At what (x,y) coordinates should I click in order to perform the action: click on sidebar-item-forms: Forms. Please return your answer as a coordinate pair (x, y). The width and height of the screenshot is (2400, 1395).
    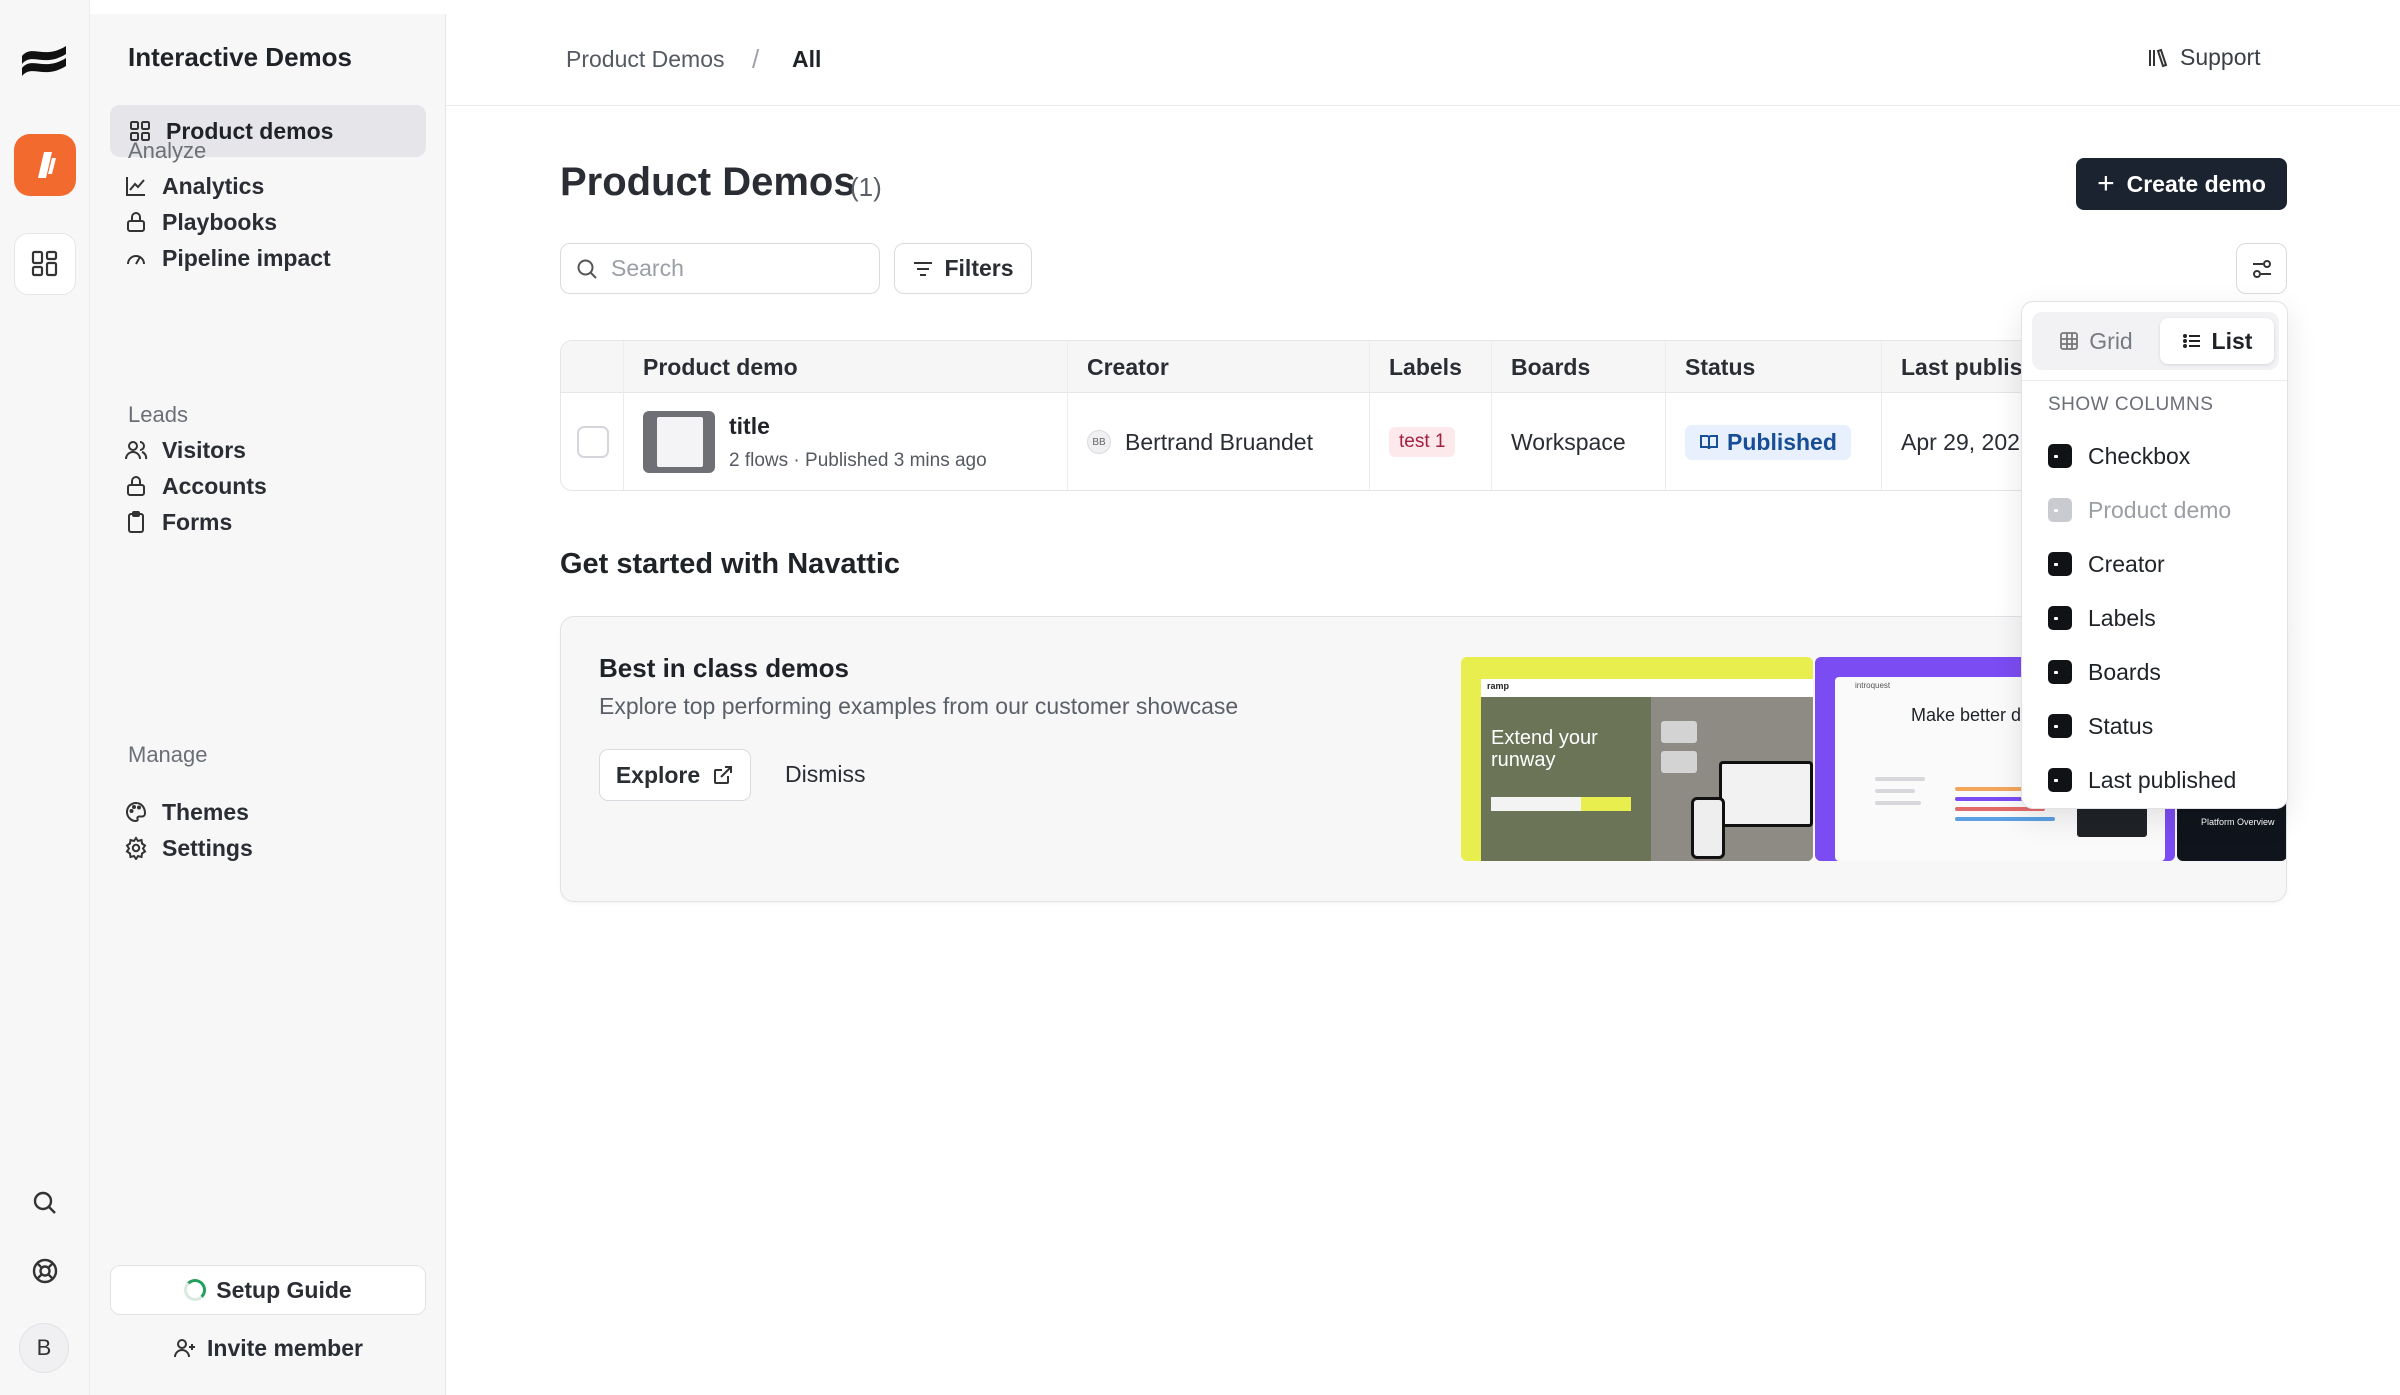
    Looking at the image, I should click on (178, 522).